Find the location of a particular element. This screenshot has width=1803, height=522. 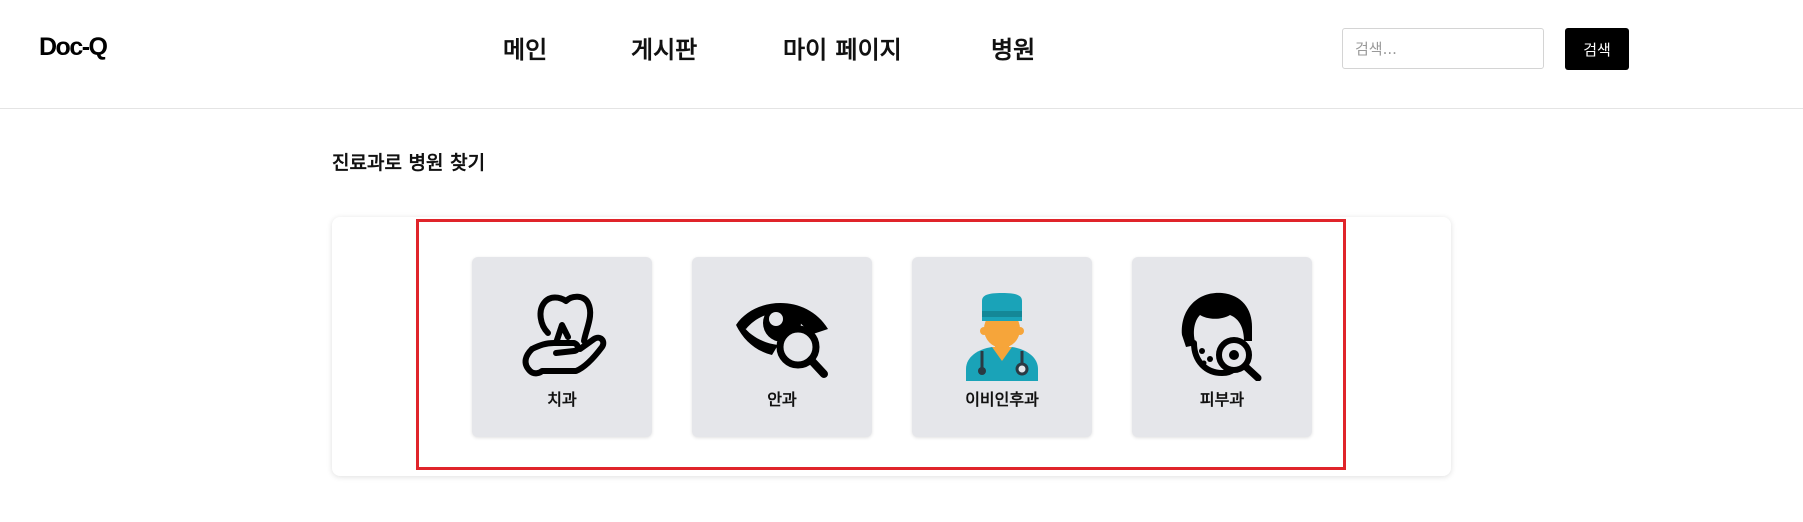

nav-item-board: 게시판 is located at coordinates (664, 50).